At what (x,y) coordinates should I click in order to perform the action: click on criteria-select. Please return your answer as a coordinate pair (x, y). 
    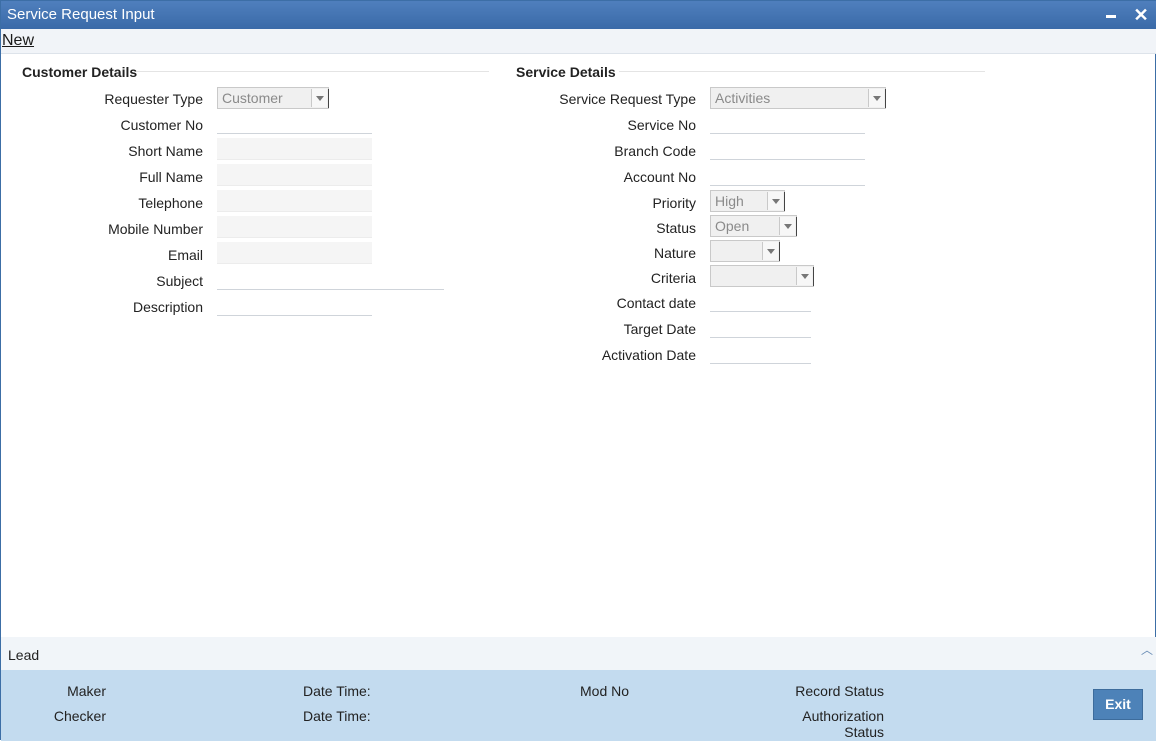
    Looking at the image, I should click on (762, 276).